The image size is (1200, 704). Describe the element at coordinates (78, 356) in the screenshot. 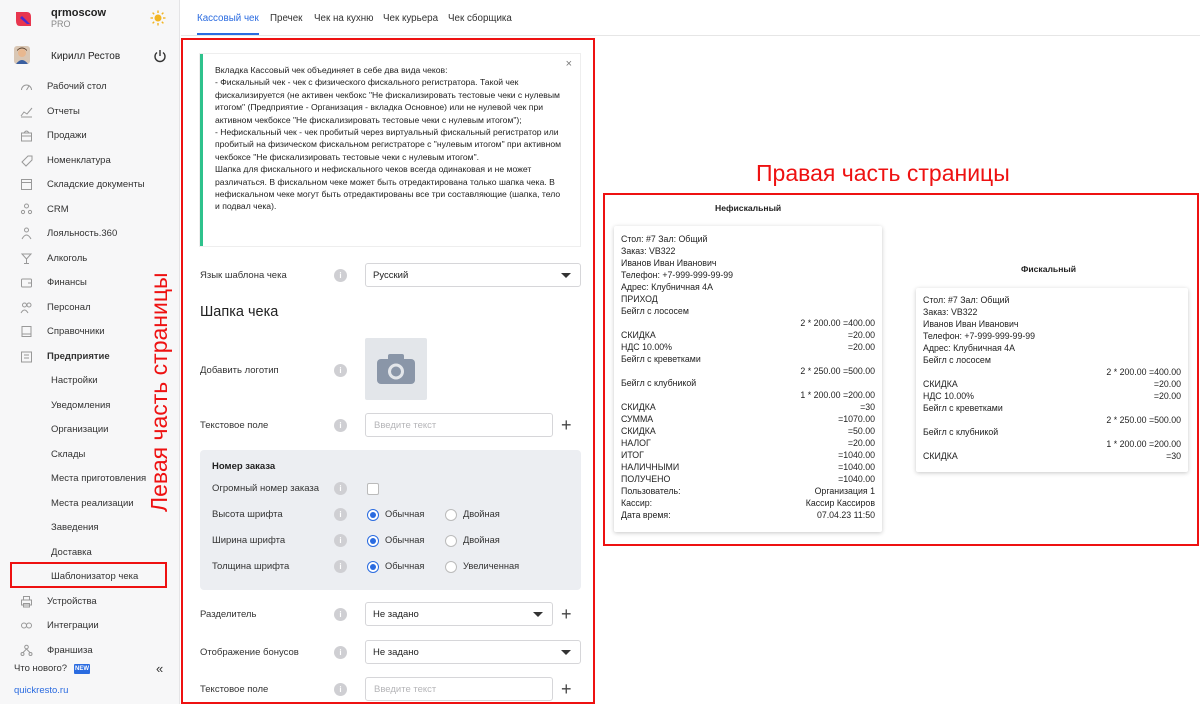

I see `sidebar-item-label: Предприятие` at that location.